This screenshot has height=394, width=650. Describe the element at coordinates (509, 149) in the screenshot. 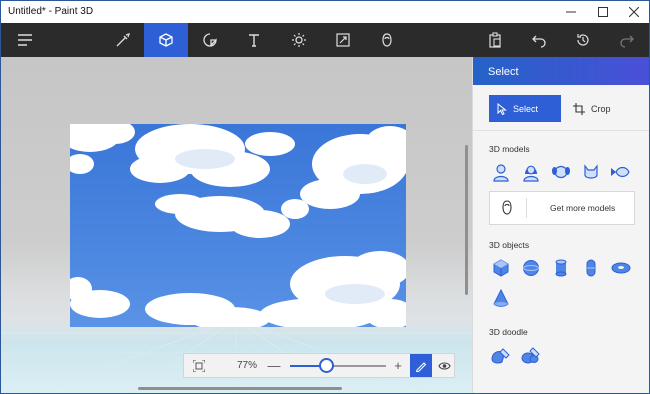

I see `models-section-label: 3D models` at that location.